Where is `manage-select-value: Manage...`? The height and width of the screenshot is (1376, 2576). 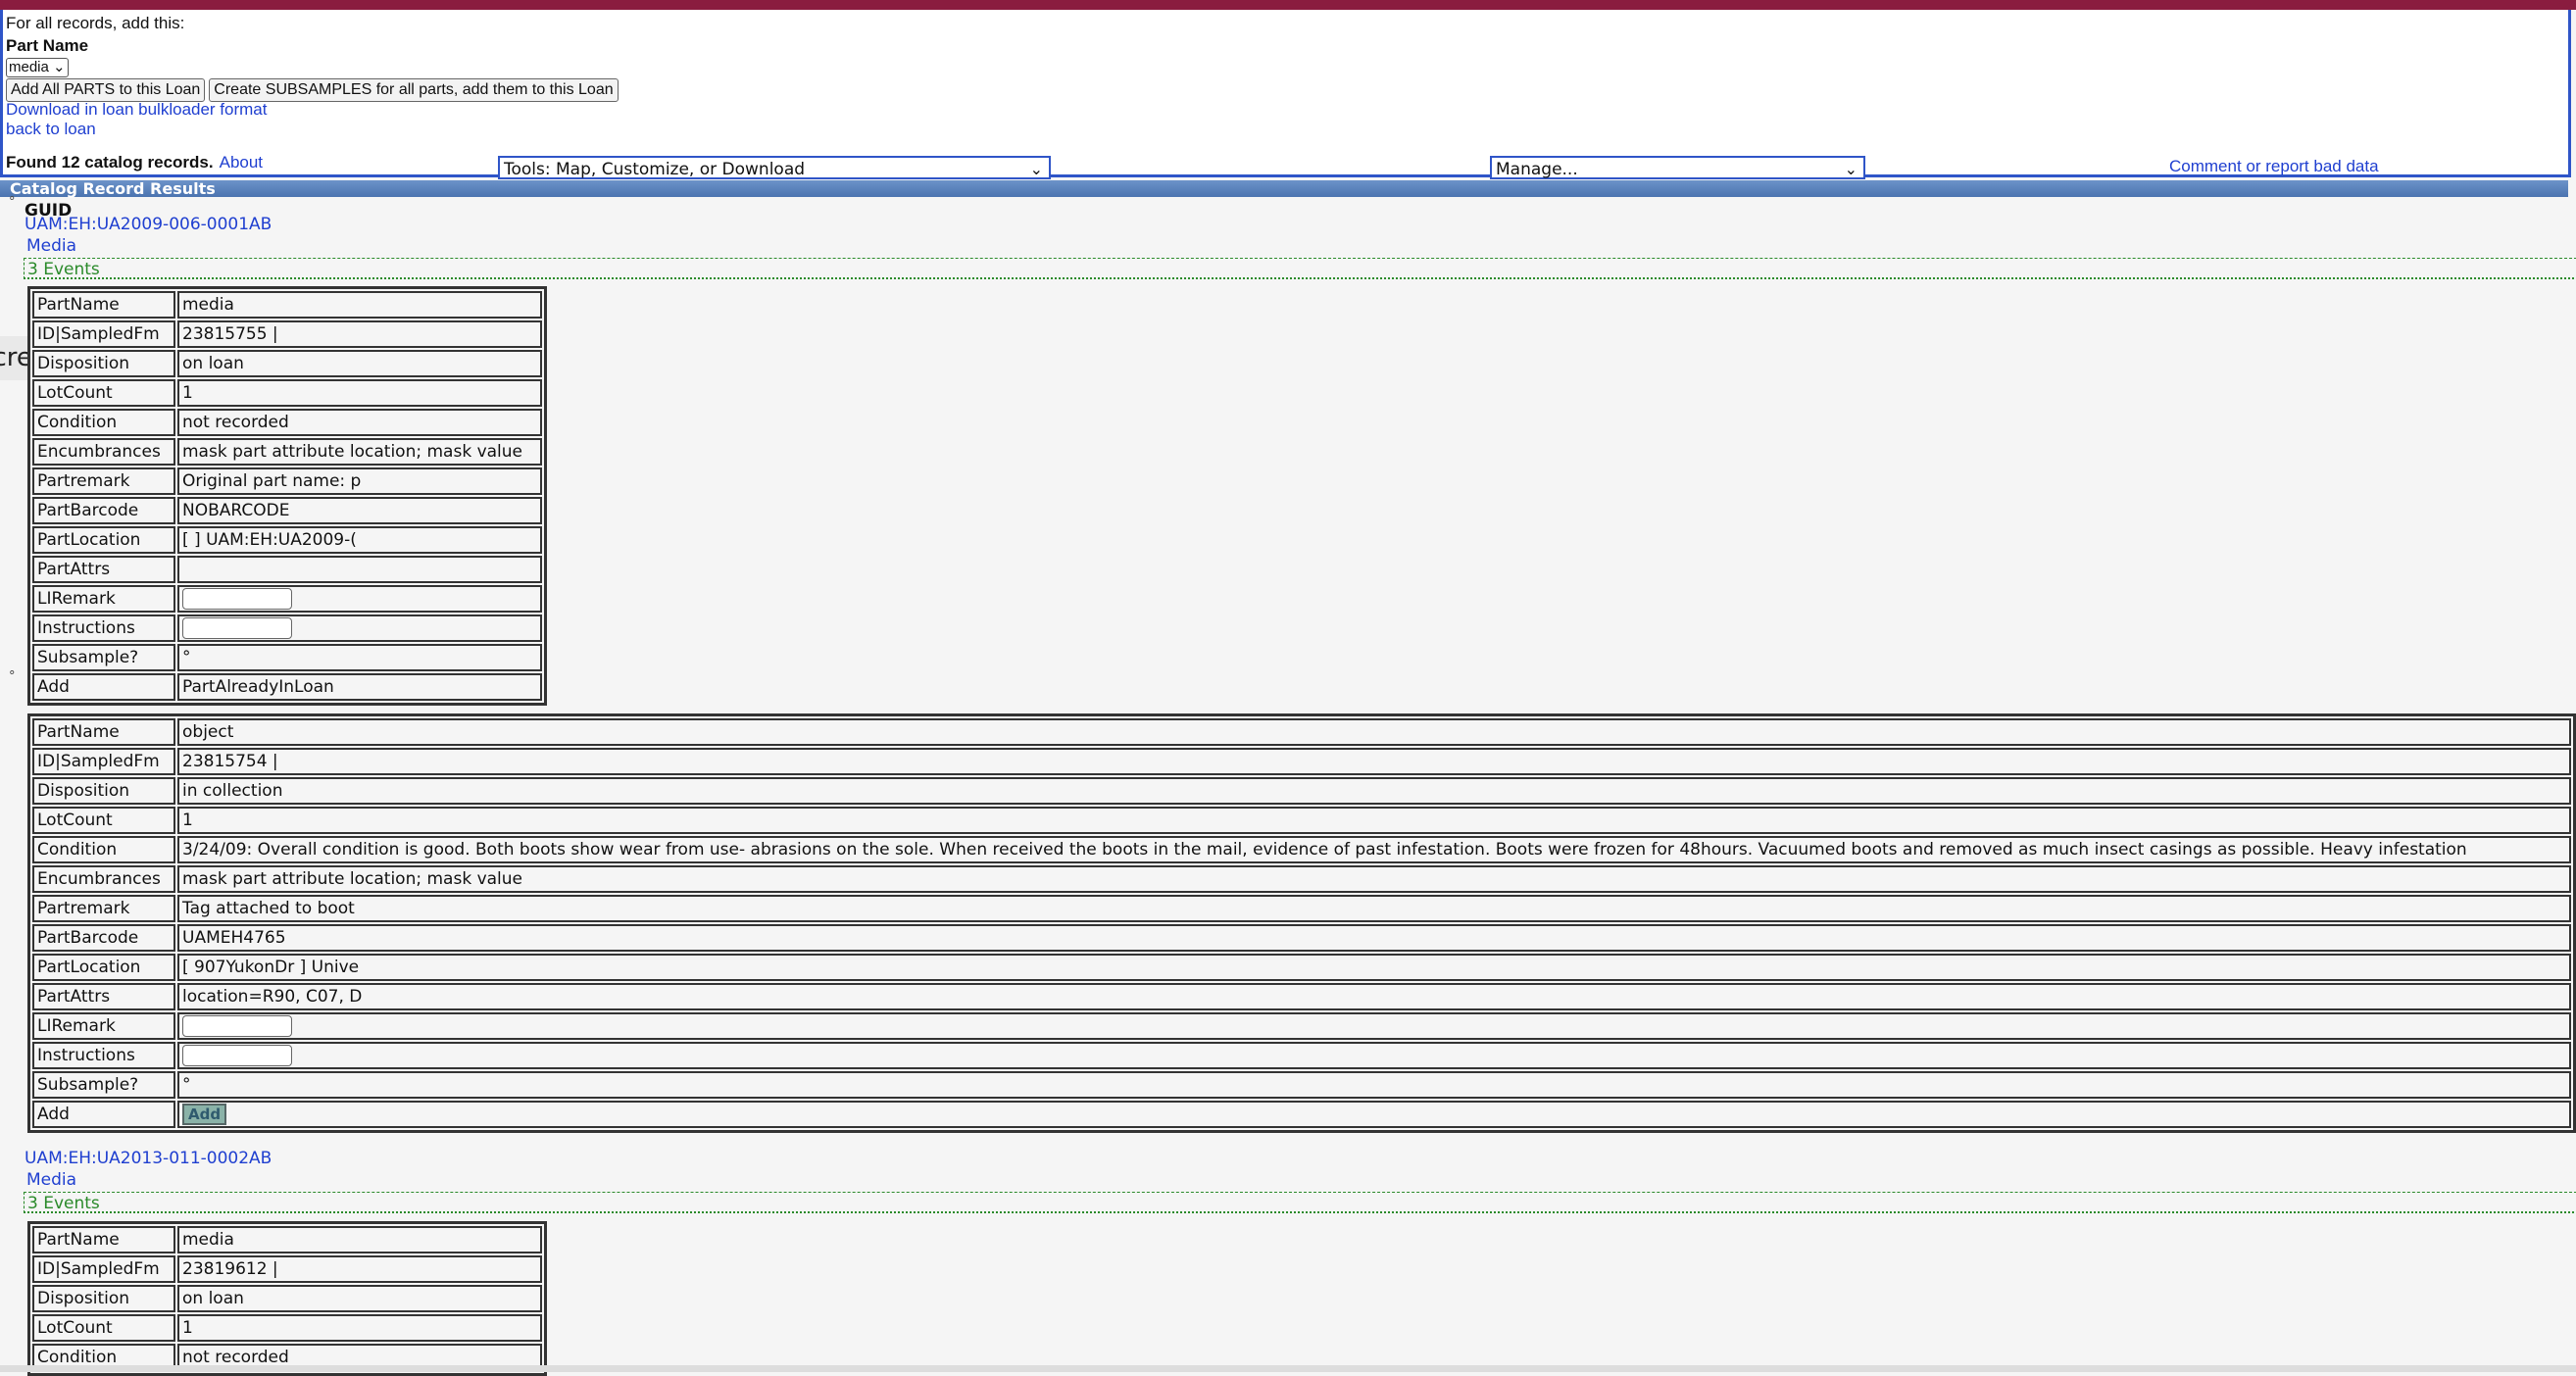 manage-select-value: Manage... is located at coordinates (1537, 169).